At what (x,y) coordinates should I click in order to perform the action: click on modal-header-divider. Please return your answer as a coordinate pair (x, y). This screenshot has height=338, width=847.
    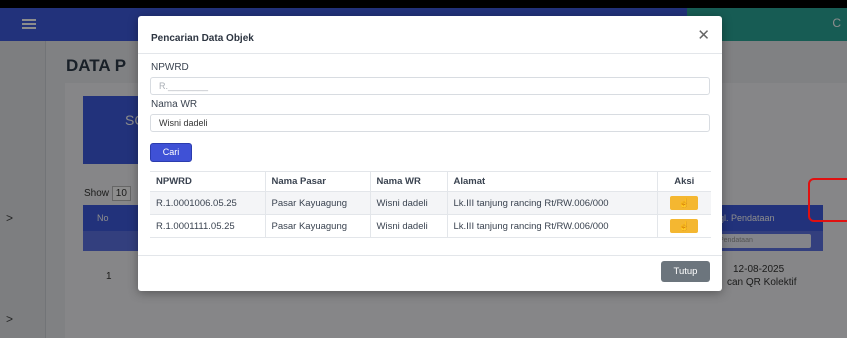
    Looking at the image, I should click on (430, 53).